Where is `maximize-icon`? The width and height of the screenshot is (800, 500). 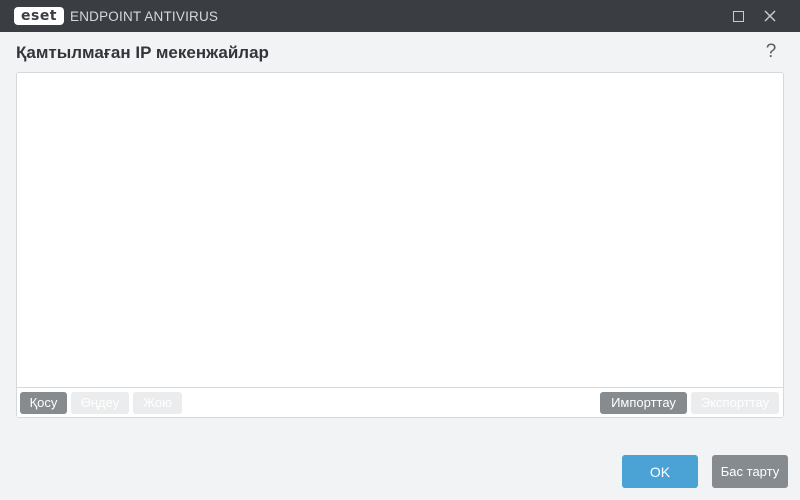 maximize-icon is located at coordinates (738, 16).